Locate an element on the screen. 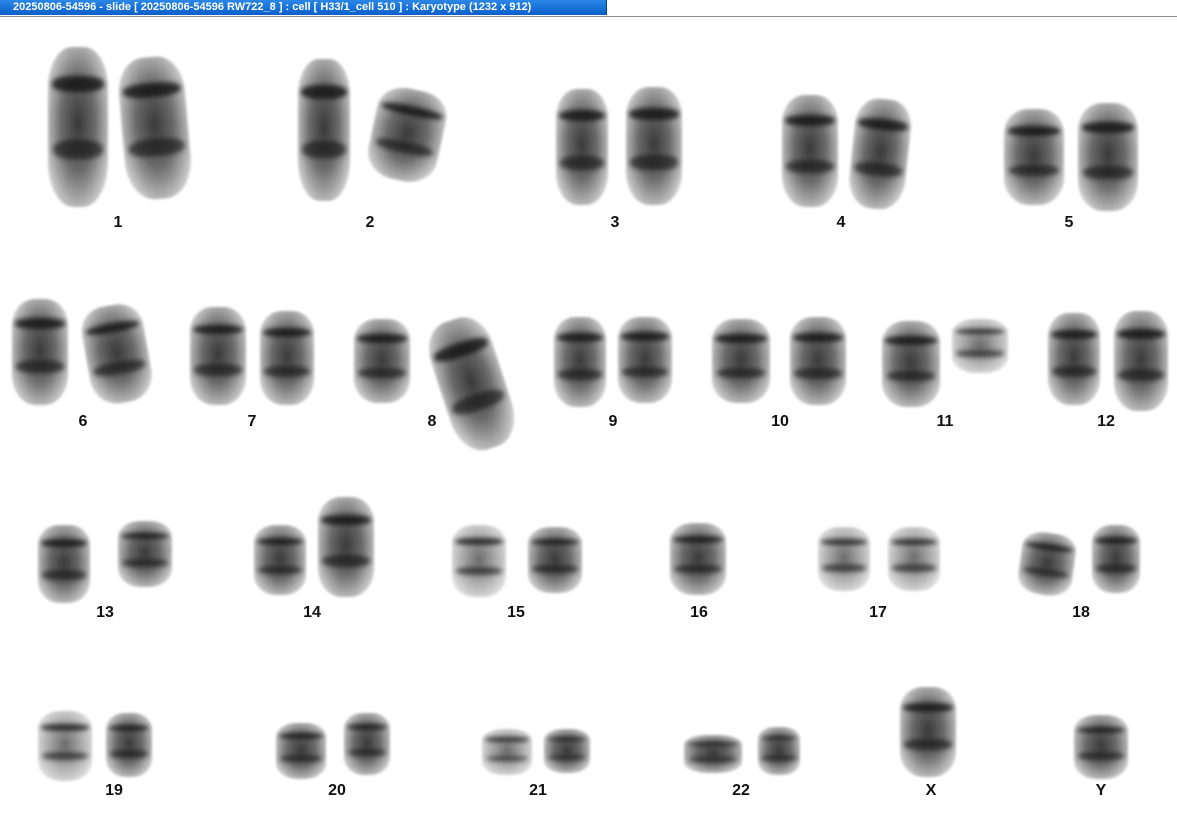 The height and width of the screenshot is (828, 1177). chromosome-label-y: Y is located at coordinates (1101, 790).